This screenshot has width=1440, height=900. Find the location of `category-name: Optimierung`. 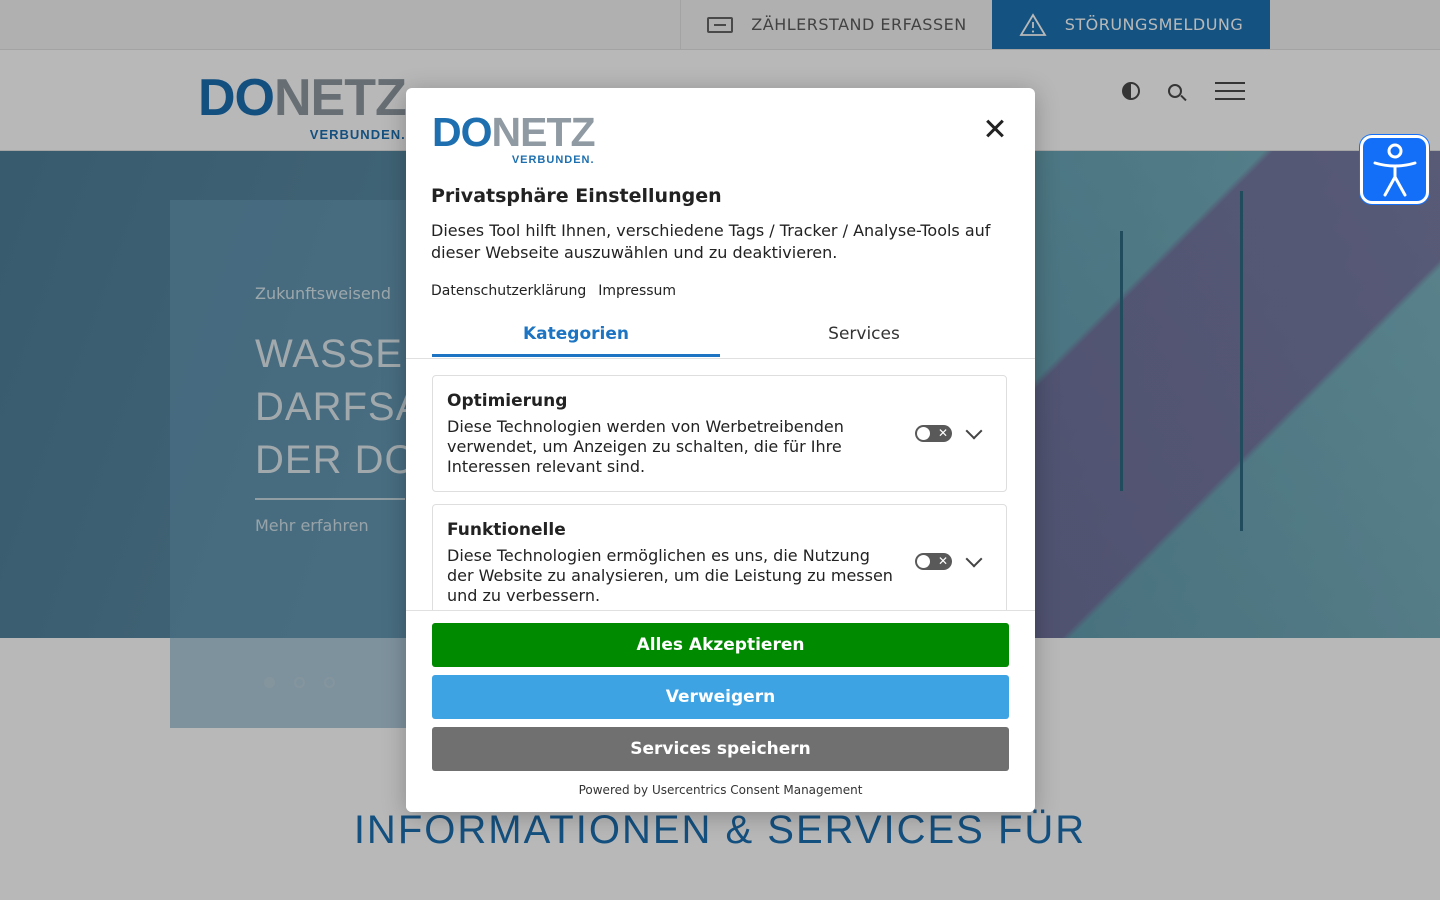

category-name: Optimierung is located at coordinates (507, 401).